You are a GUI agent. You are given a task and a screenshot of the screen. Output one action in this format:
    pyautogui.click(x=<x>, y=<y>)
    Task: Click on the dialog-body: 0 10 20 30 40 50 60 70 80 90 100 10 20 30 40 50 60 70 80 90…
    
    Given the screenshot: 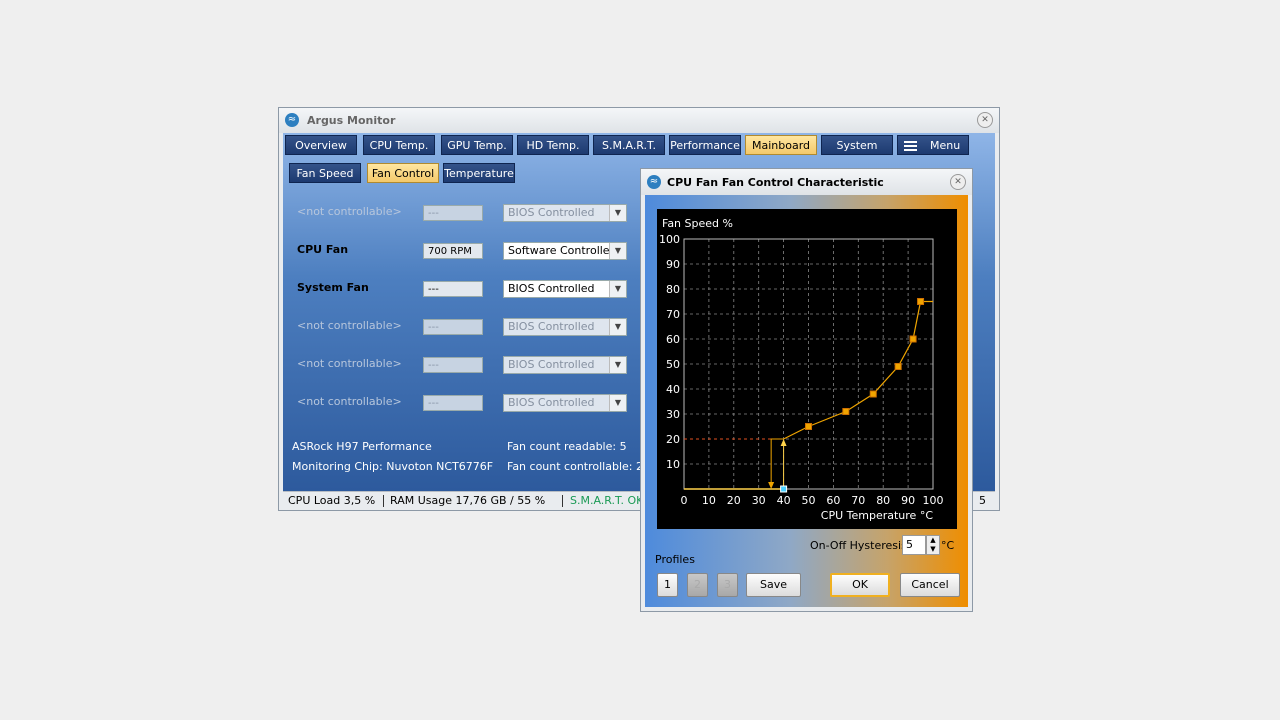 What is the action you would take?
    pyautogui.click(x=806, y=401)
    